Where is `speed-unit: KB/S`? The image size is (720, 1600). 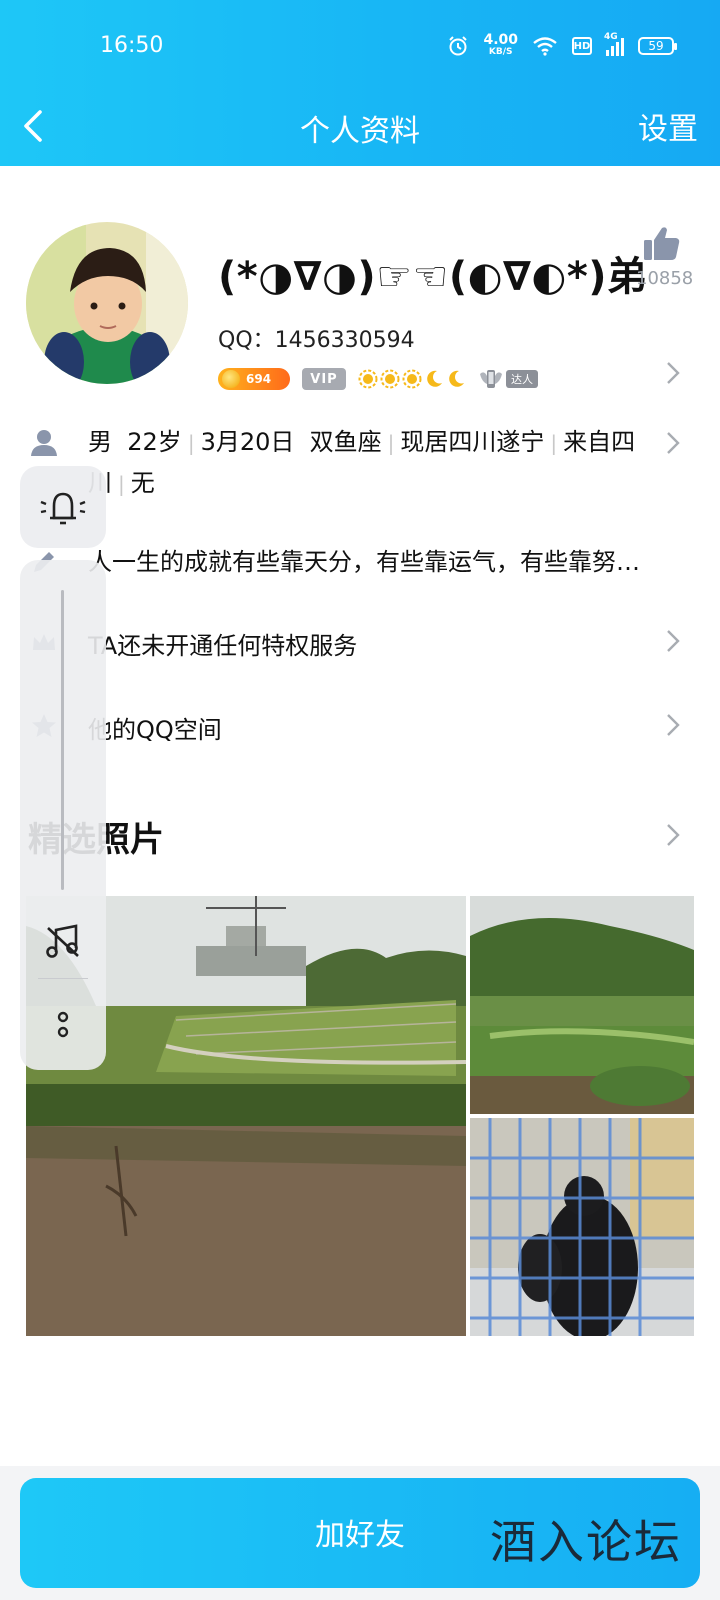 speed-unit: KB/S is located at coordinates (500, 52).